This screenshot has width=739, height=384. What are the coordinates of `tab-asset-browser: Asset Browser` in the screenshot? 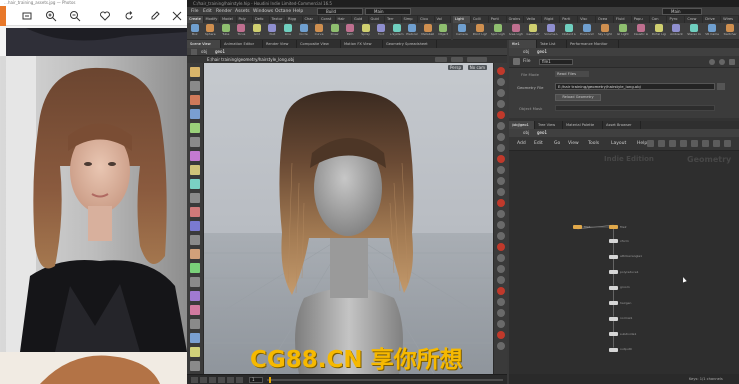 It's located at (622, 125).